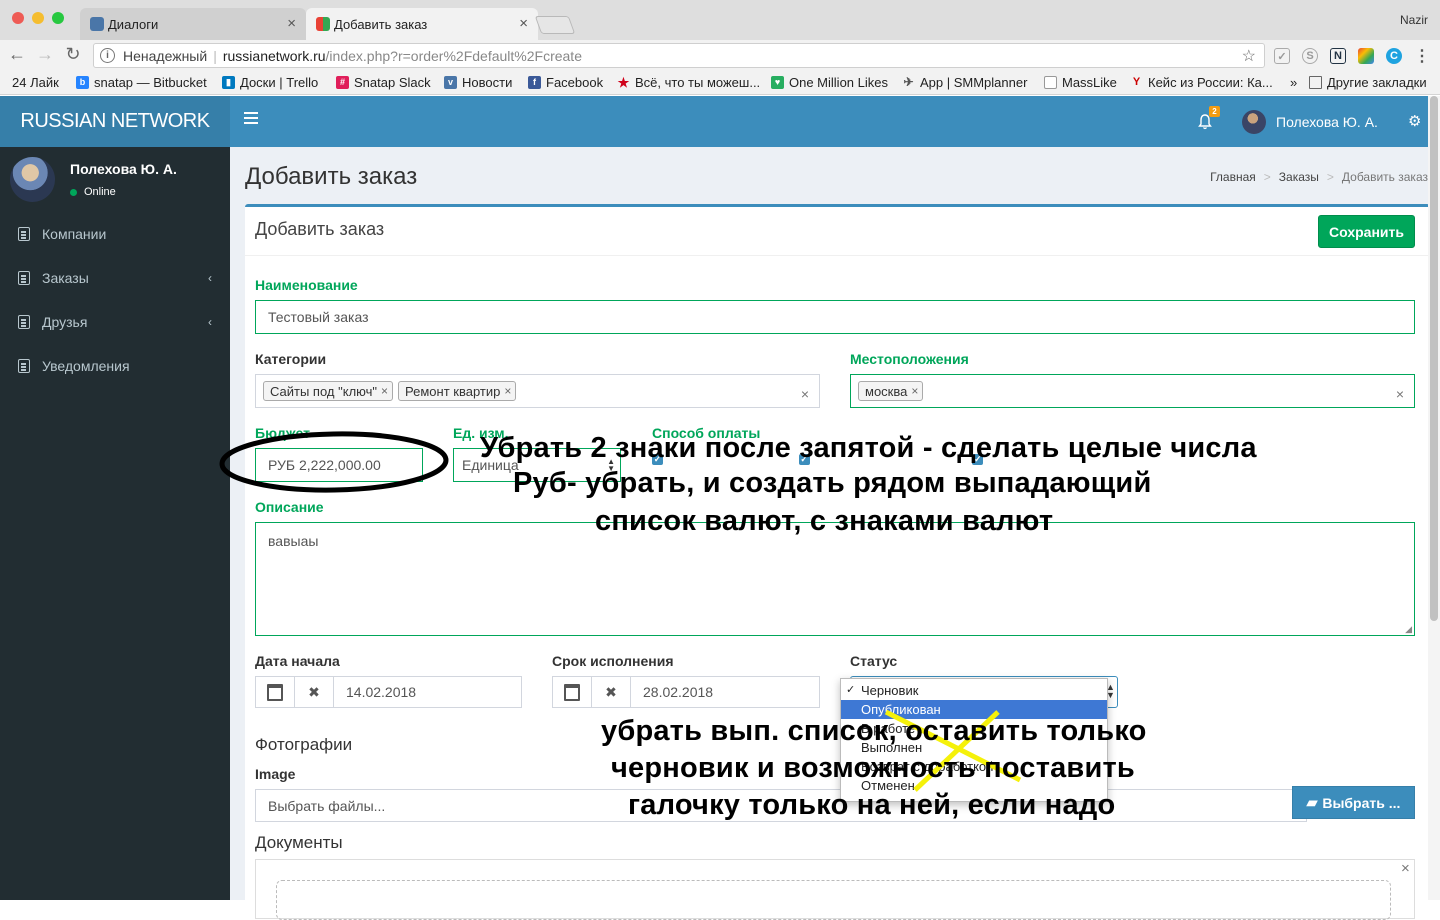 This screenshot has height=920, width=1440. Describe the element at coordinates (297, 661) in the screenshot. I see `start-date-label: Дата начала` at that location.